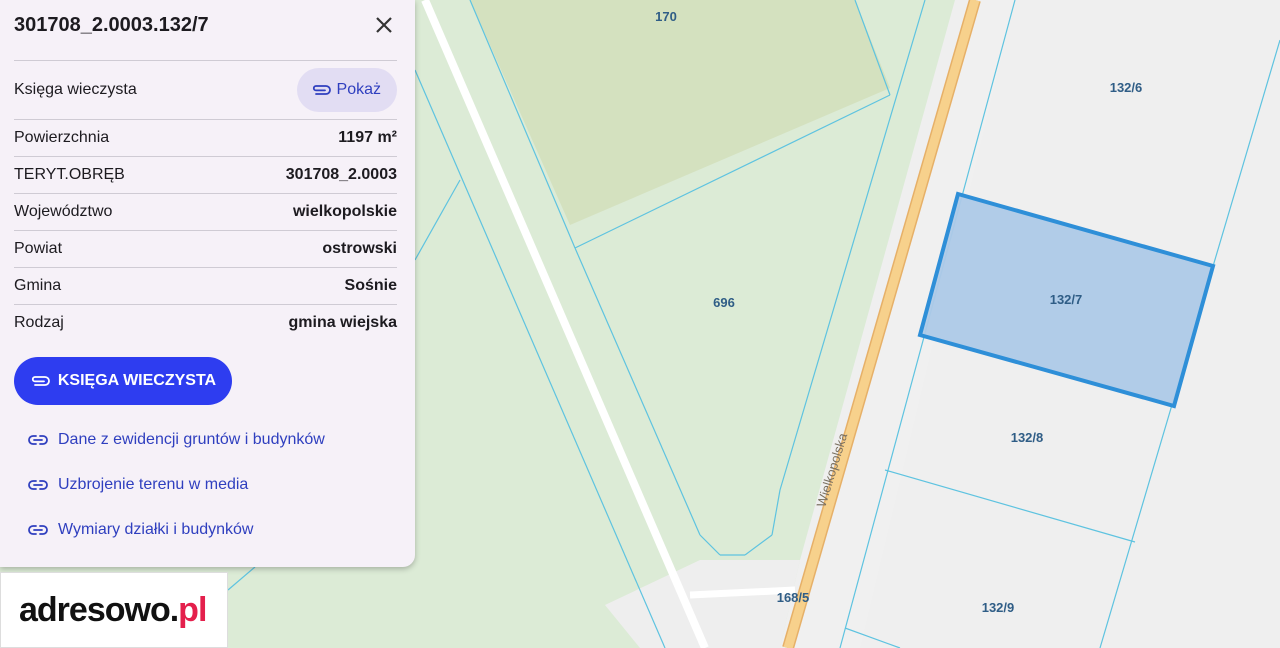  What do you see at coordinates (341, 174) in the screenshot?
I see `row-value: 301708_2.0003` at bounding box center [341, 174].